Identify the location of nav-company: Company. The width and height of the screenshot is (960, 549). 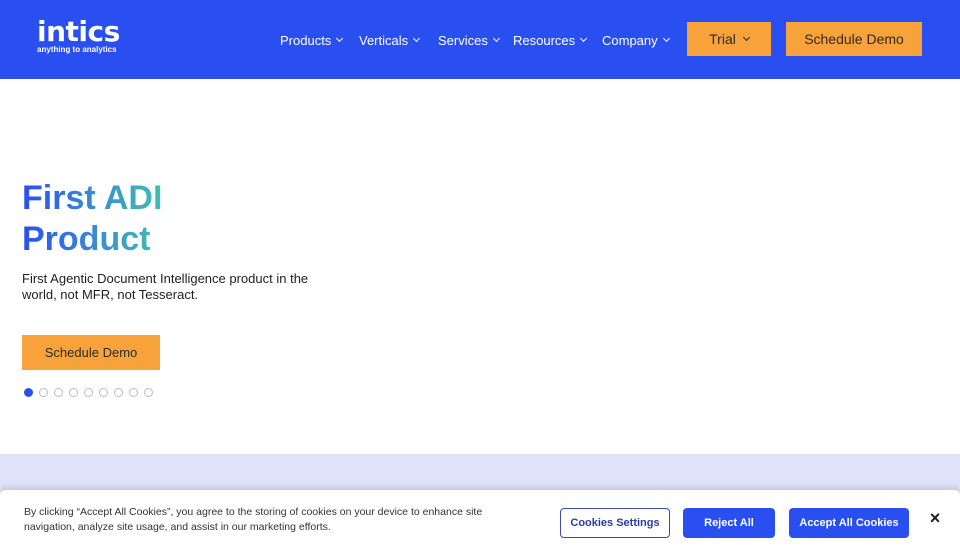
(636, 40).